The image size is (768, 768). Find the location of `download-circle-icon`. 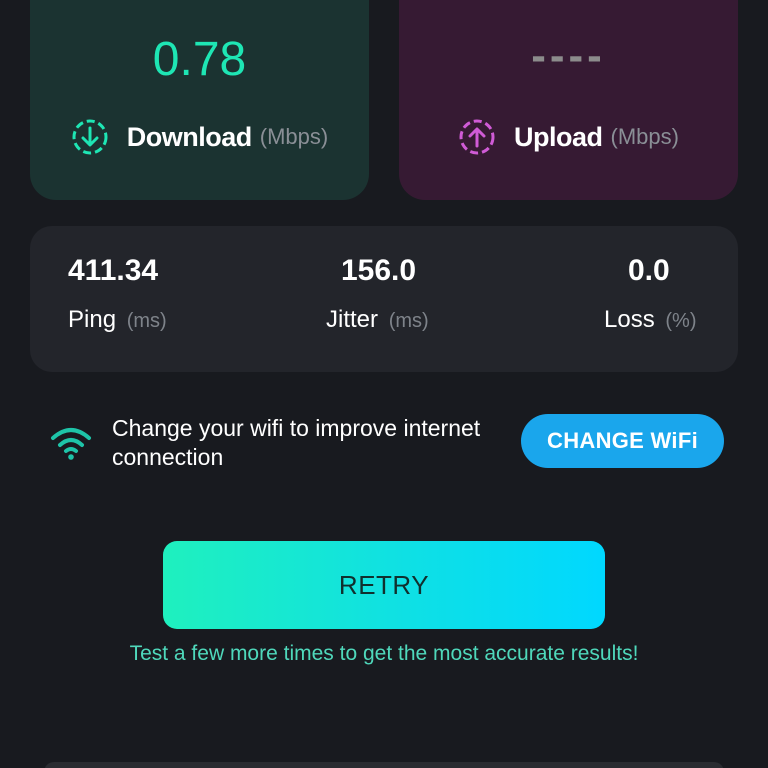

download-circle-icon is located at coordinates (90, 137).